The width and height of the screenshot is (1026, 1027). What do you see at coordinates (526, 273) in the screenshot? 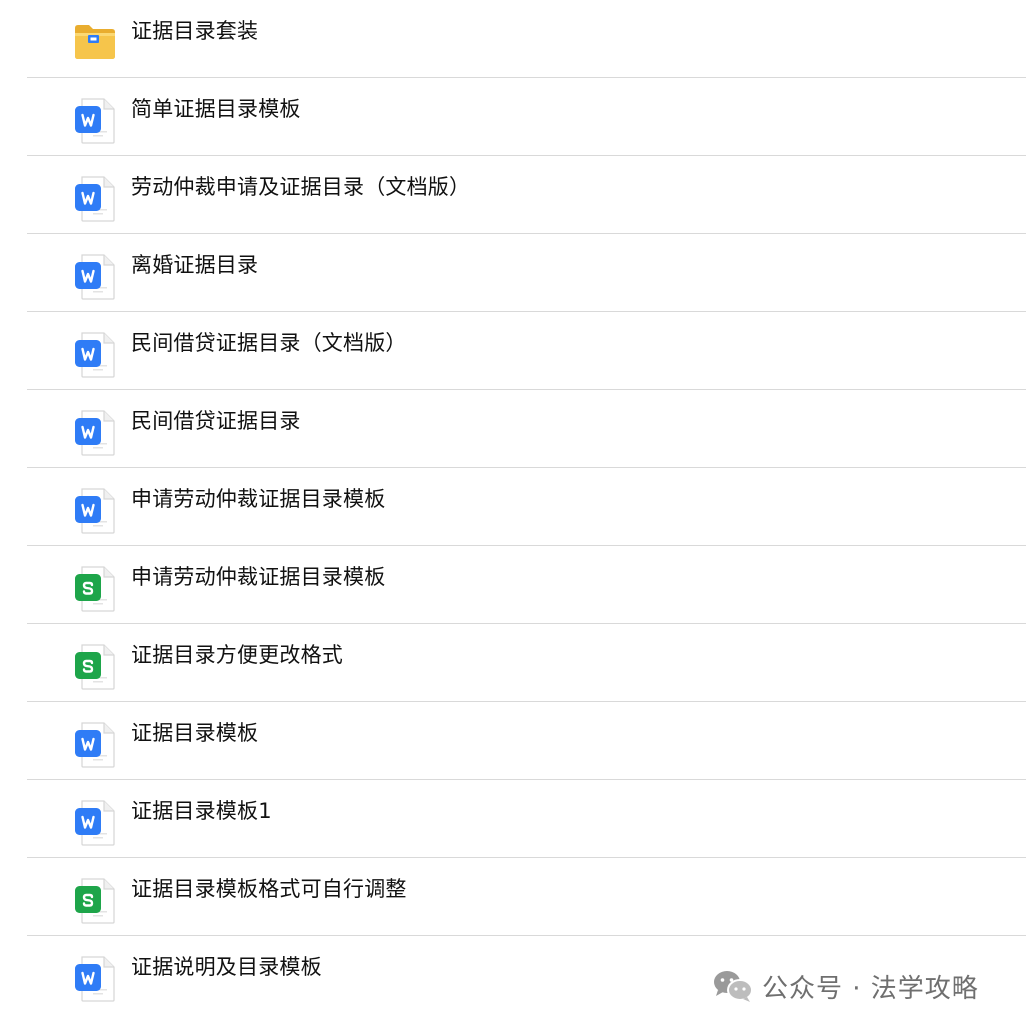
I see `file-row: 离婚证据目录` at bounding box center [526, 273].